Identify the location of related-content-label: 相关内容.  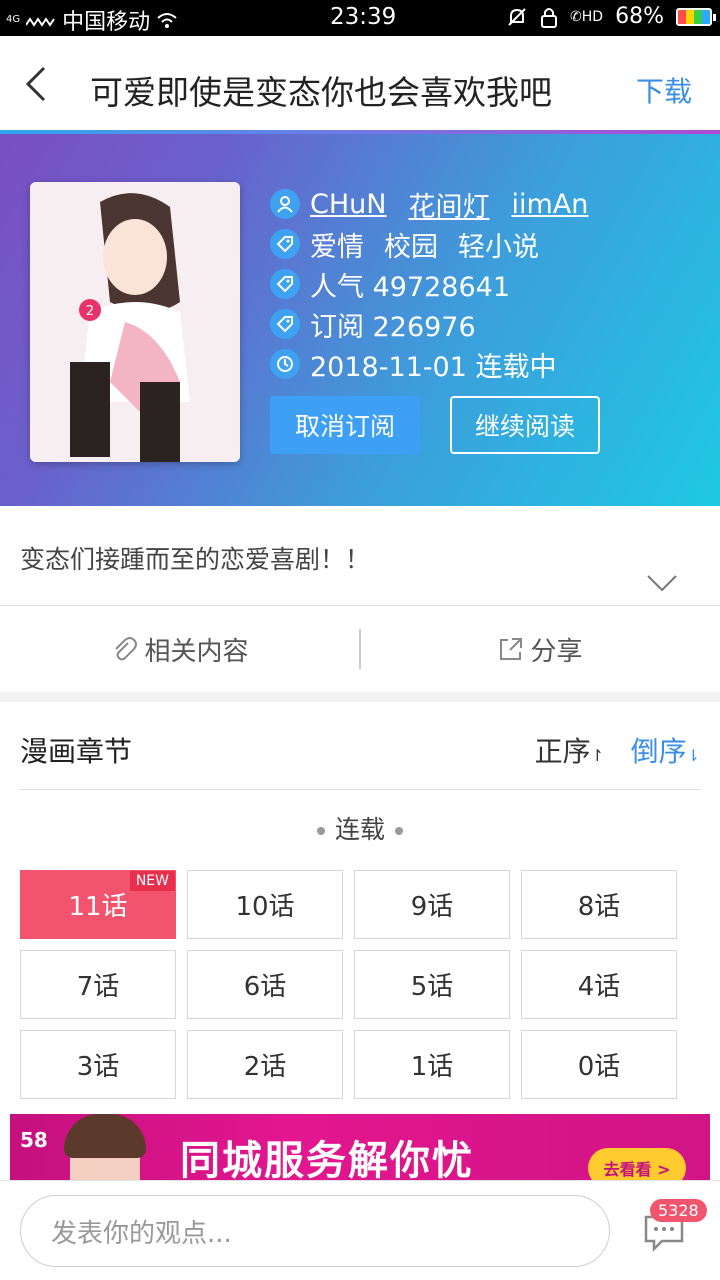
(196, 651).